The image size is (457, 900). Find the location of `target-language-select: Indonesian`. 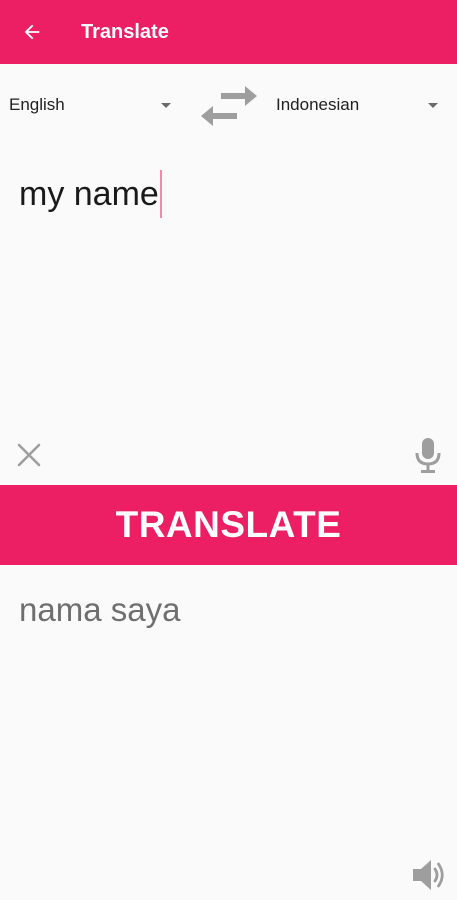

target-language-select: Indonesian is located at coordinates (359, 105).